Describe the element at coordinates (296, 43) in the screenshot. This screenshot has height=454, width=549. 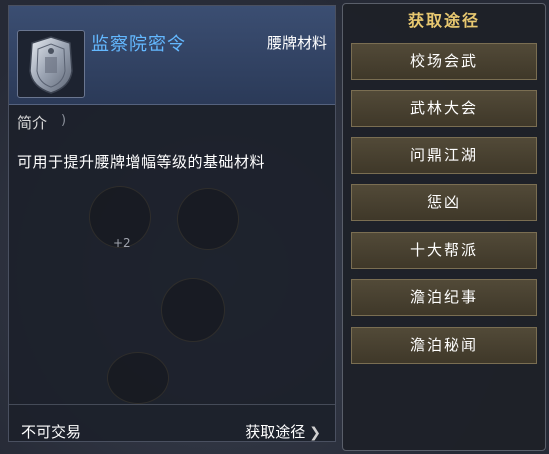
I see `item-category: 腰牌材料` at that location.